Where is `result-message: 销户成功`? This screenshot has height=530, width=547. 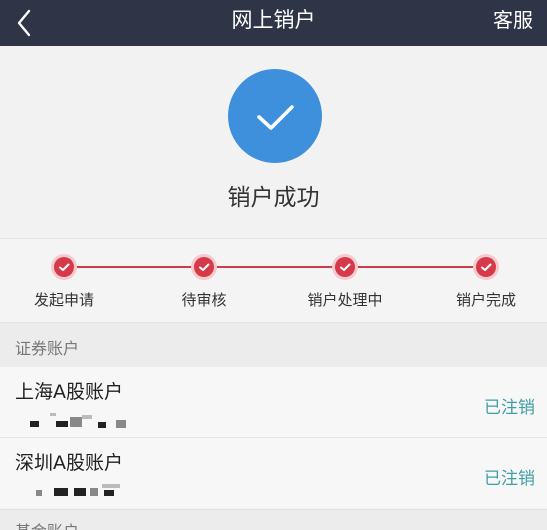 result-message: 销户成功 is located at coordinates (273, 198).